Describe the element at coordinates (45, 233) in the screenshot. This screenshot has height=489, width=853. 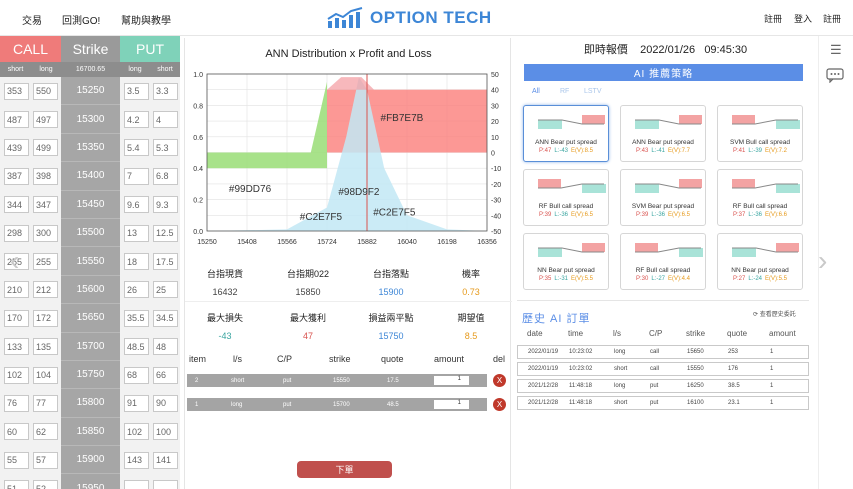
I see `call-long-price: 300` at that location.